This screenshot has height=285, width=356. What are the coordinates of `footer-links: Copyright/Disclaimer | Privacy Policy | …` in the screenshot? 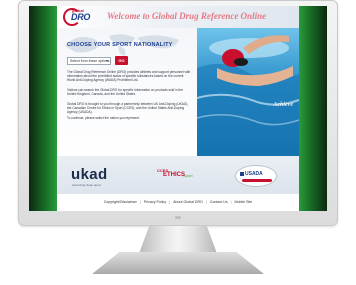 It's located at (178, 202).